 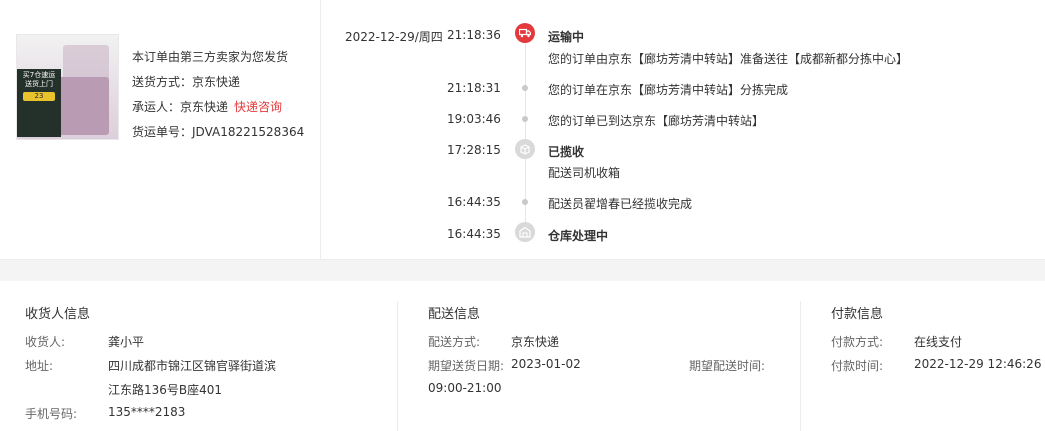 I want to click on shipping-method-label: 配送方式:, so click(x=454, y=342).